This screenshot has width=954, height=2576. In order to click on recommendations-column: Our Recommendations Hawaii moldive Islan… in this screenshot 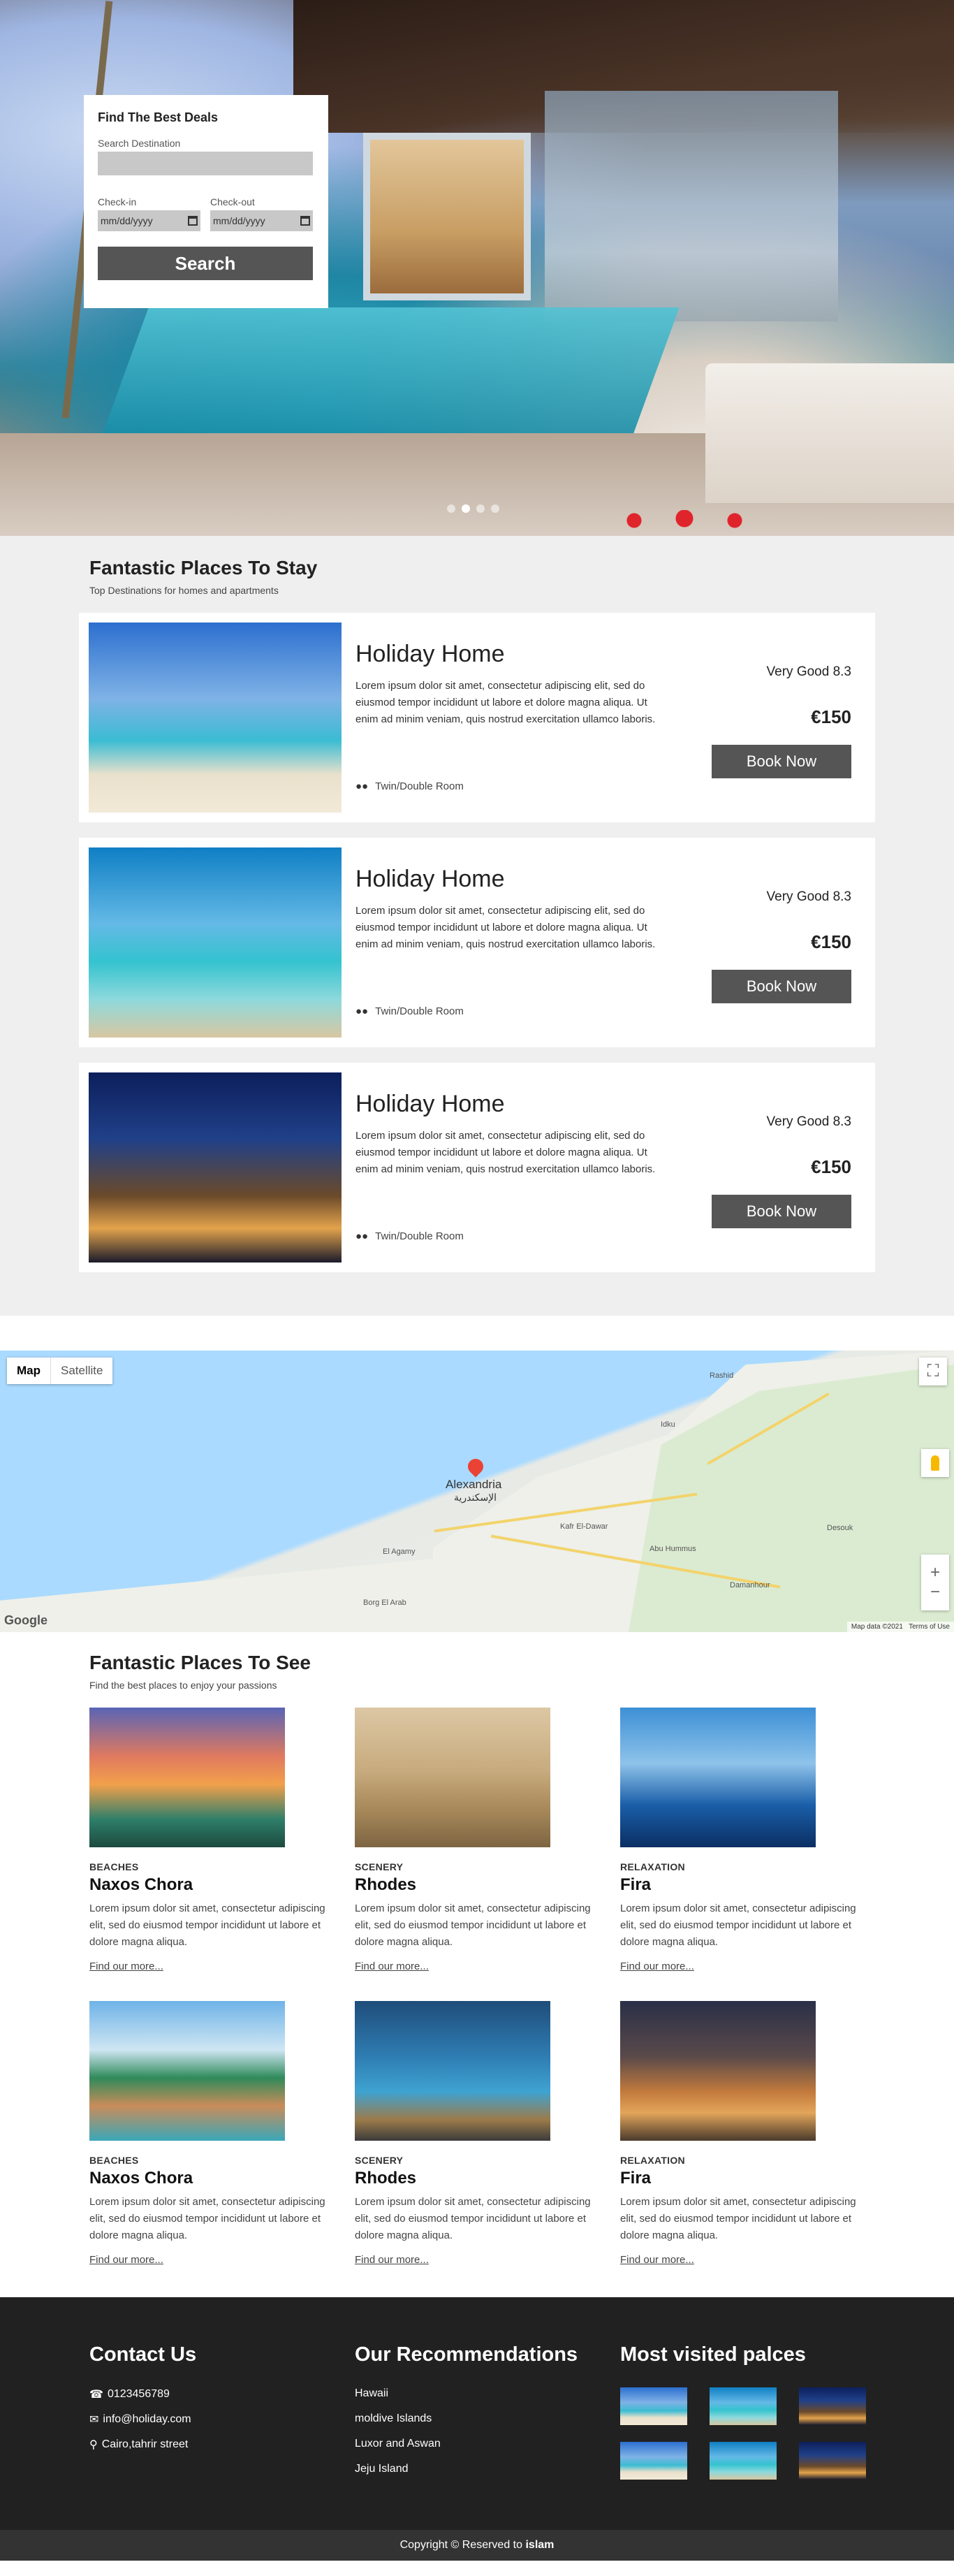, I will do `click(488, 2415)`.